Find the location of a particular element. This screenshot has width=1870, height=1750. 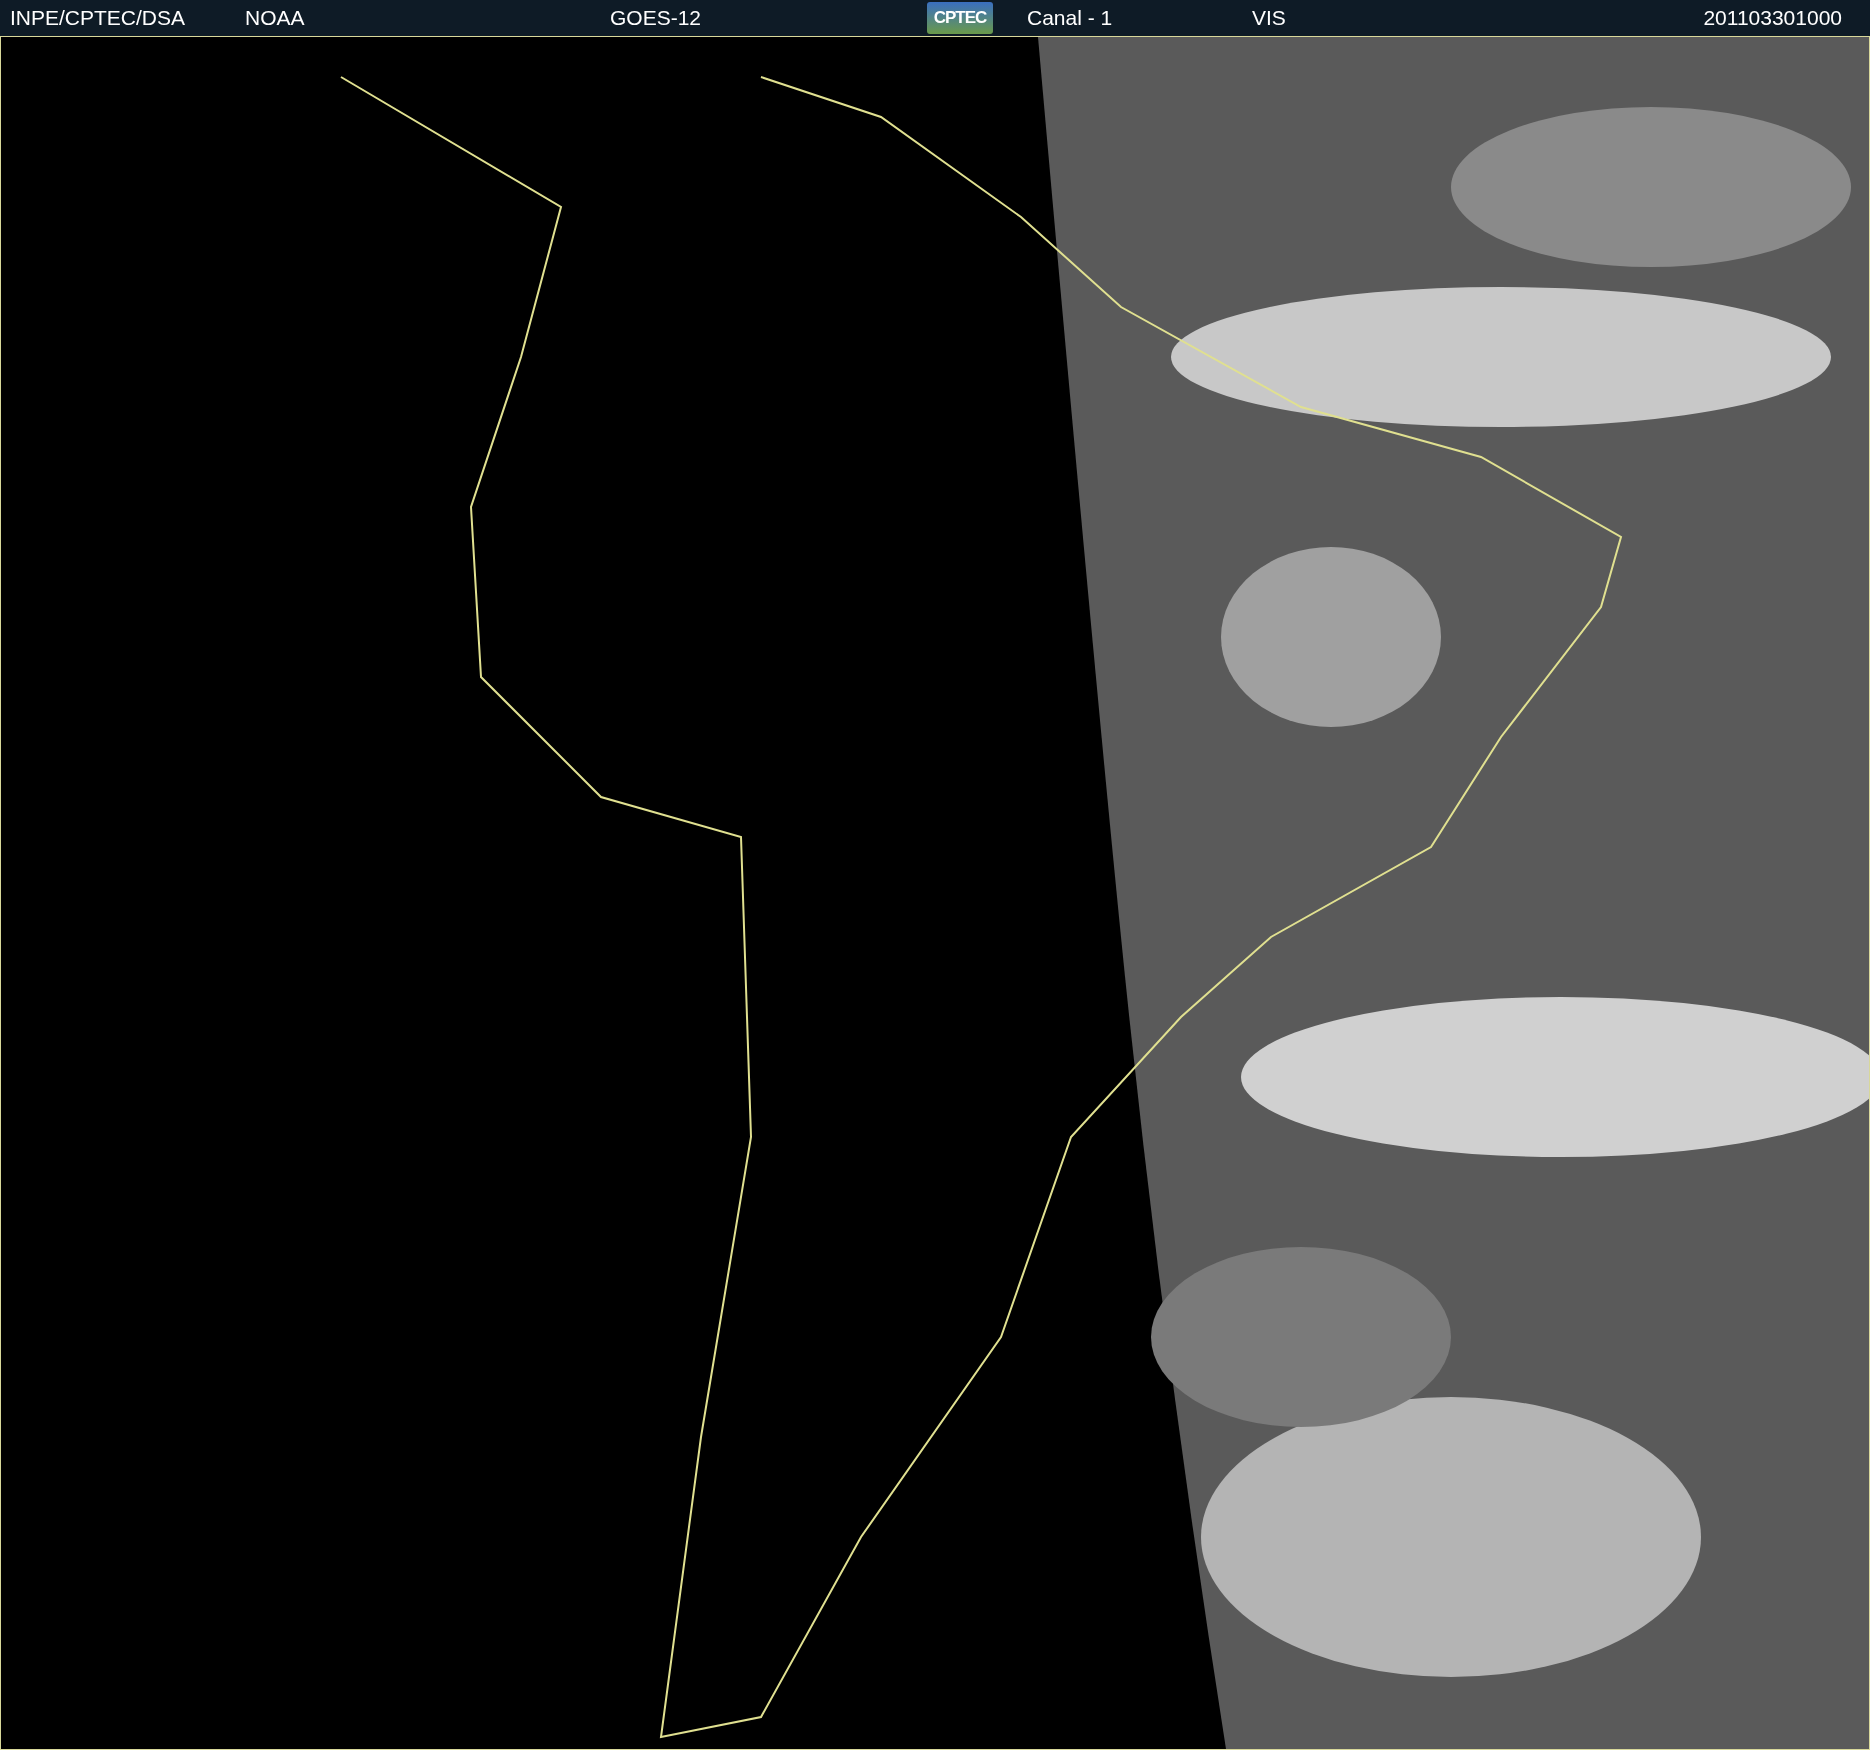

timestamp-label: 201103301000 is located at coordinates (1773, 18).